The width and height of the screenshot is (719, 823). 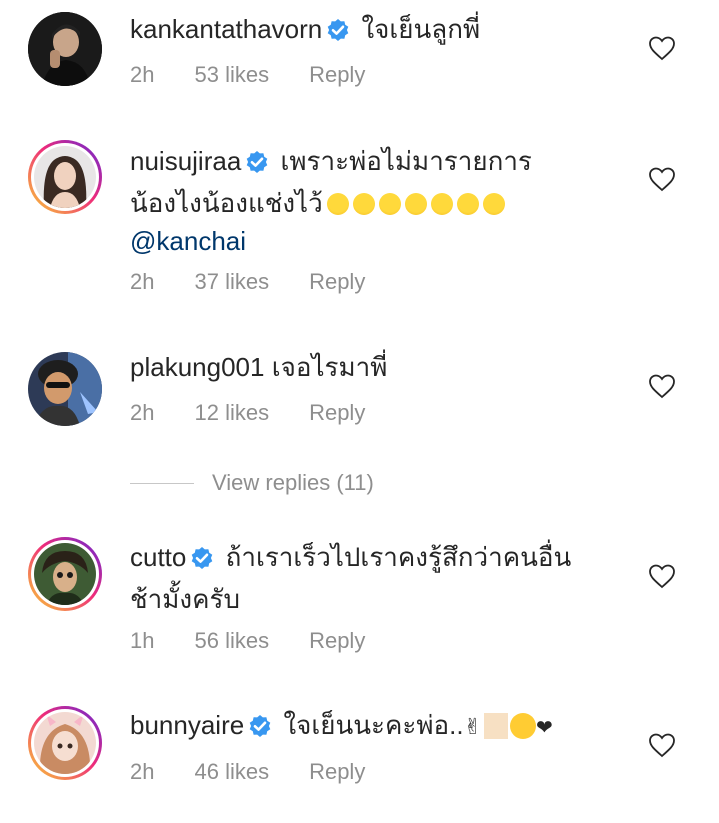 I want to click on comment-meta: 2h 46 likes Reply, so click(x=247, y=772).